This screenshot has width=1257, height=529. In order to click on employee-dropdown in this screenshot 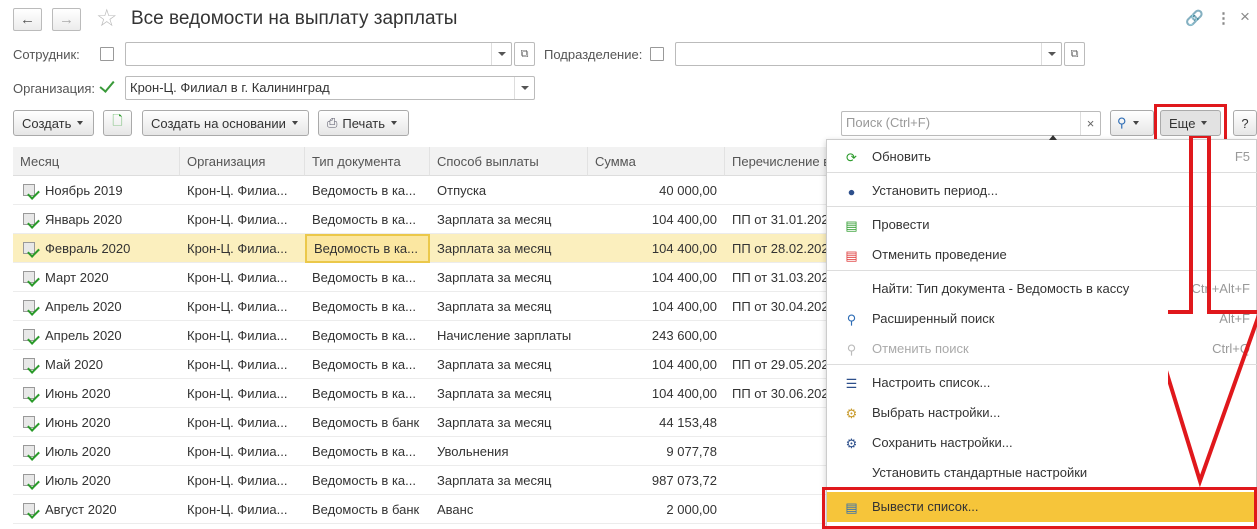, I will do `click(501, 54)`.